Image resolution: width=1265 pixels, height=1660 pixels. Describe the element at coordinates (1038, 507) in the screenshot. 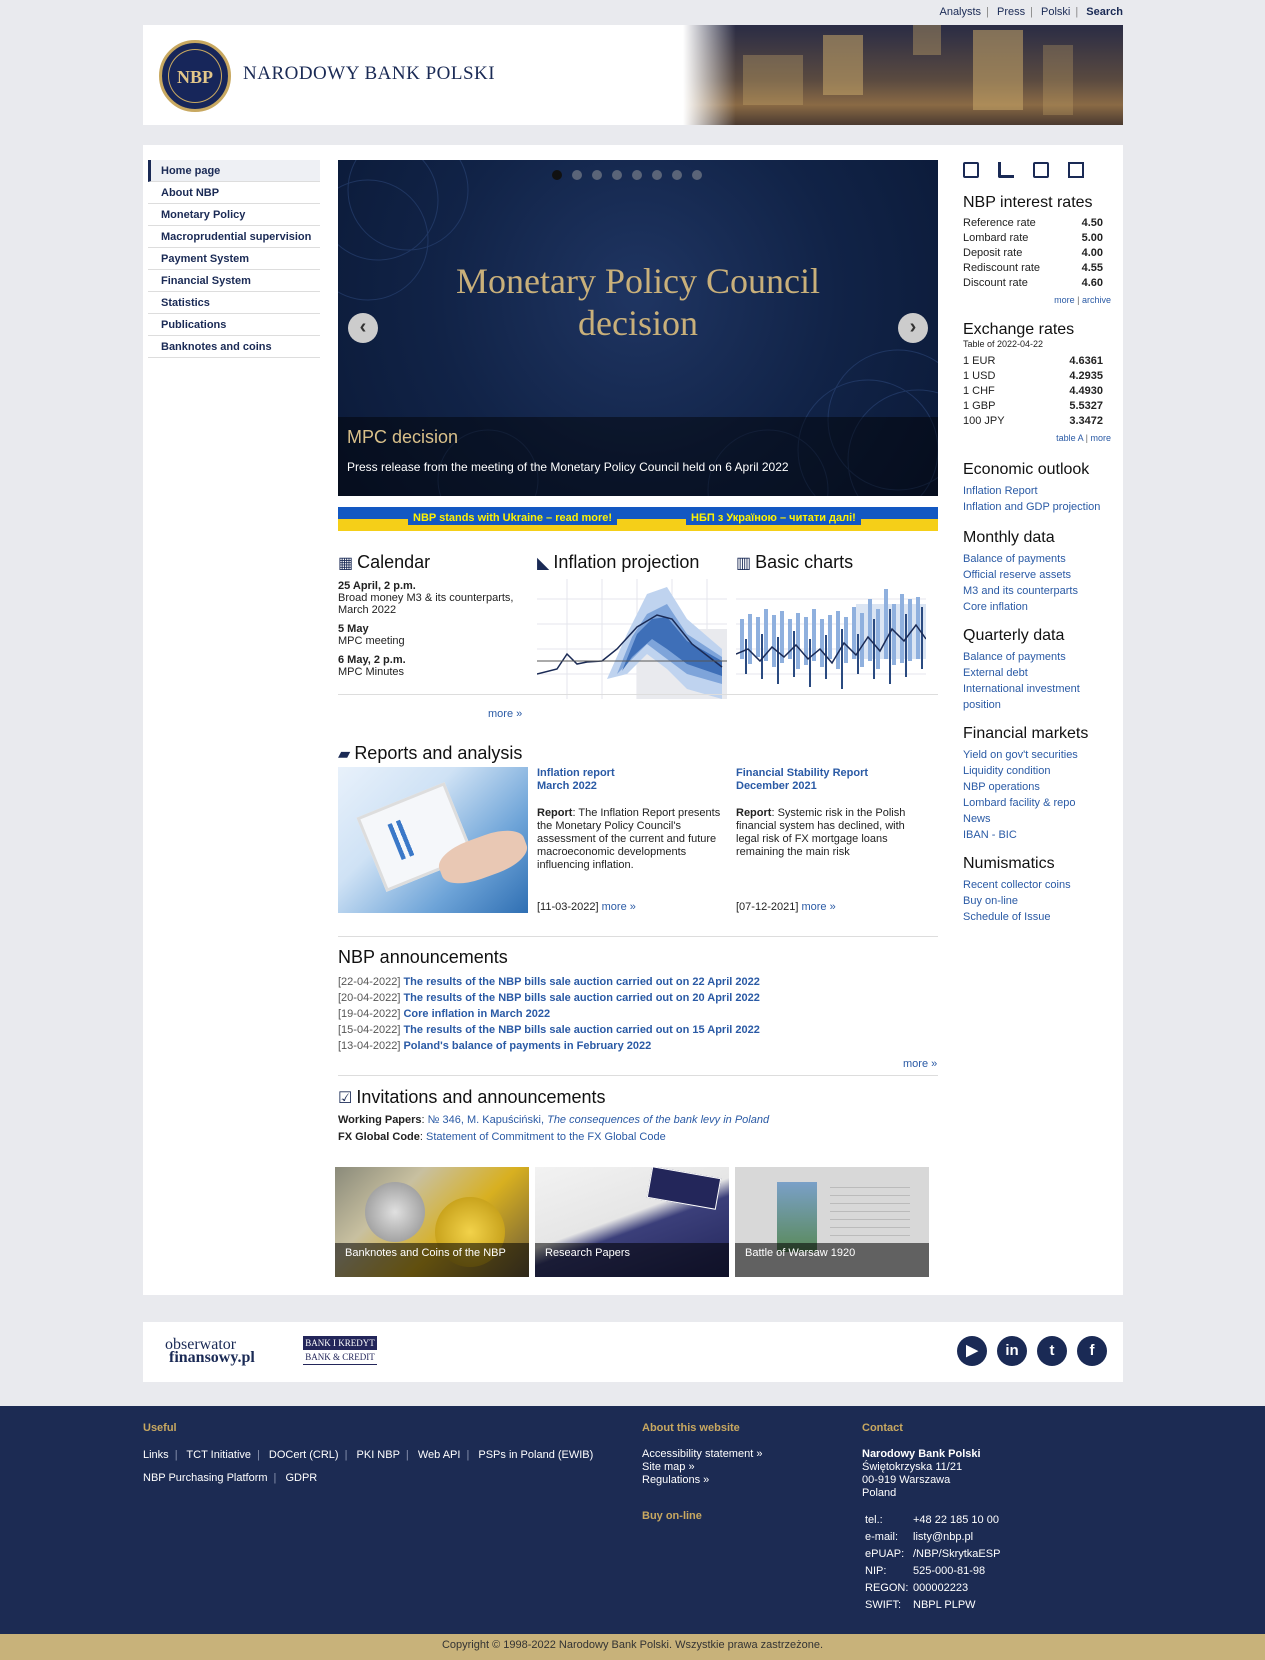

I see `sidebar-link: Inflation and GDP projection` at that location.